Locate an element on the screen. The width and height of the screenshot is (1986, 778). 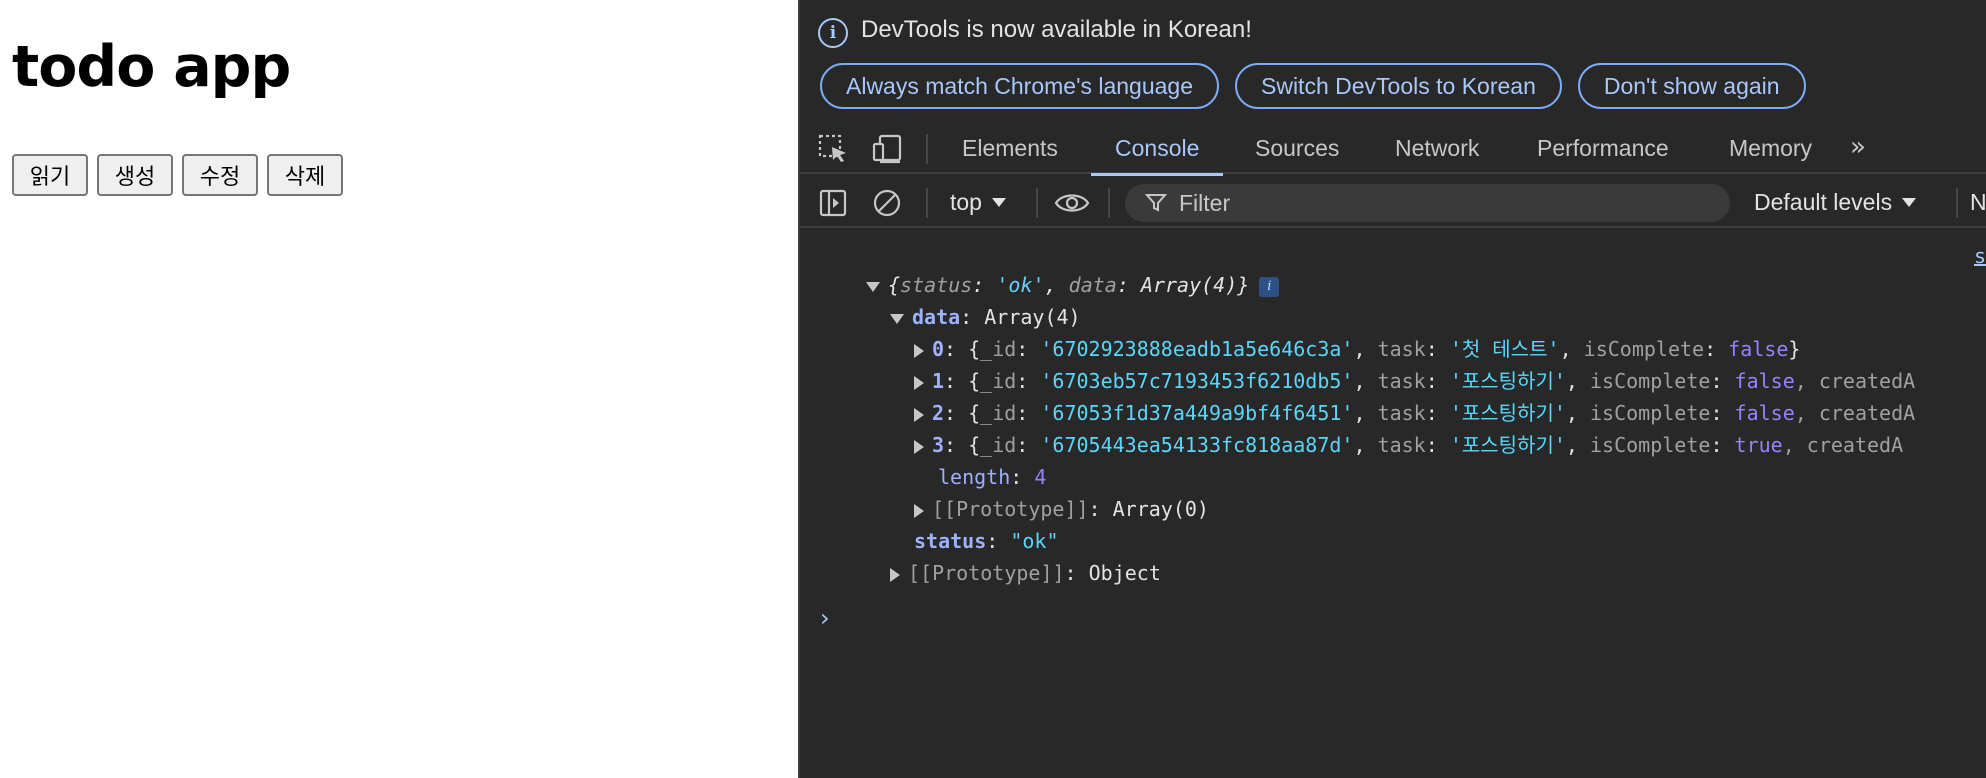
console-toolbar: top Default levels N is located at coordinates (1393, 202).